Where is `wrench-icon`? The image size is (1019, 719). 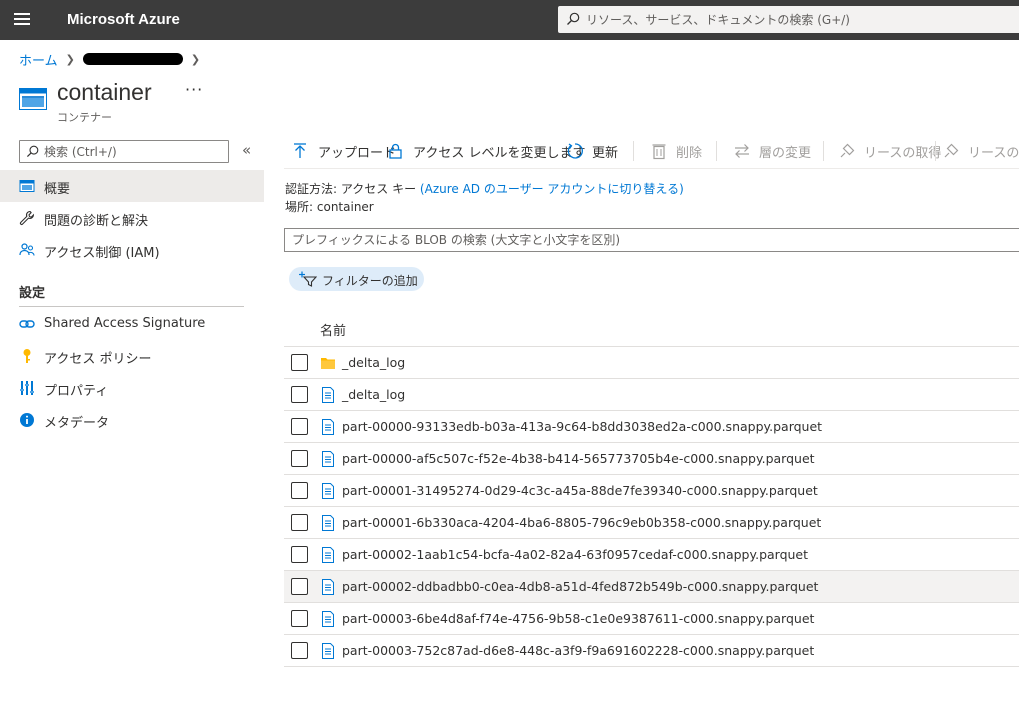
wrench-icon is located at coordinates (26, 217).